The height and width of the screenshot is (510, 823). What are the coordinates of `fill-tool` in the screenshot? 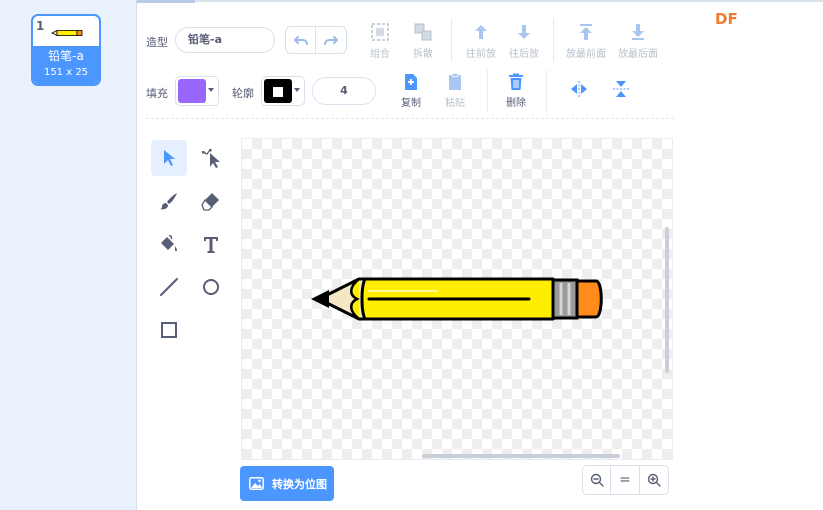 It's located at (169, 244).